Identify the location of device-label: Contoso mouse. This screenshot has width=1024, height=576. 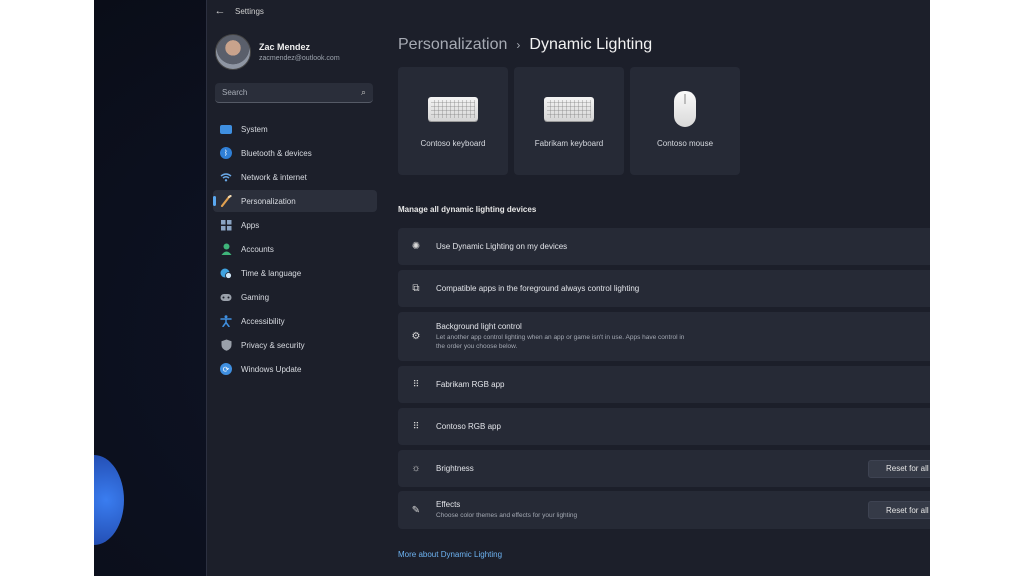
(685, 143).